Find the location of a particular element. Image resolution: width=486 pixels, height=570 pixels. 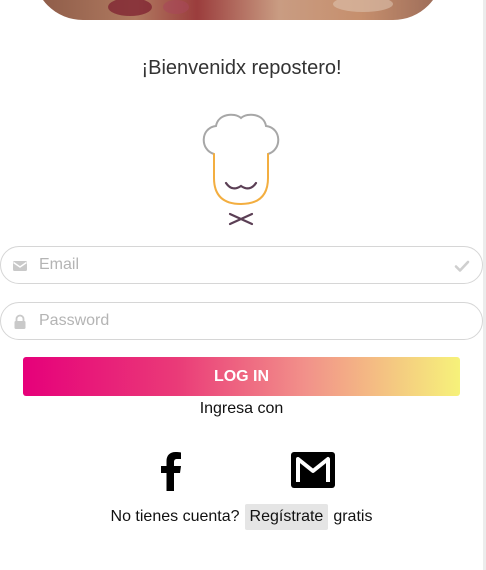

password-field-container is located at coordinates (241, 321).